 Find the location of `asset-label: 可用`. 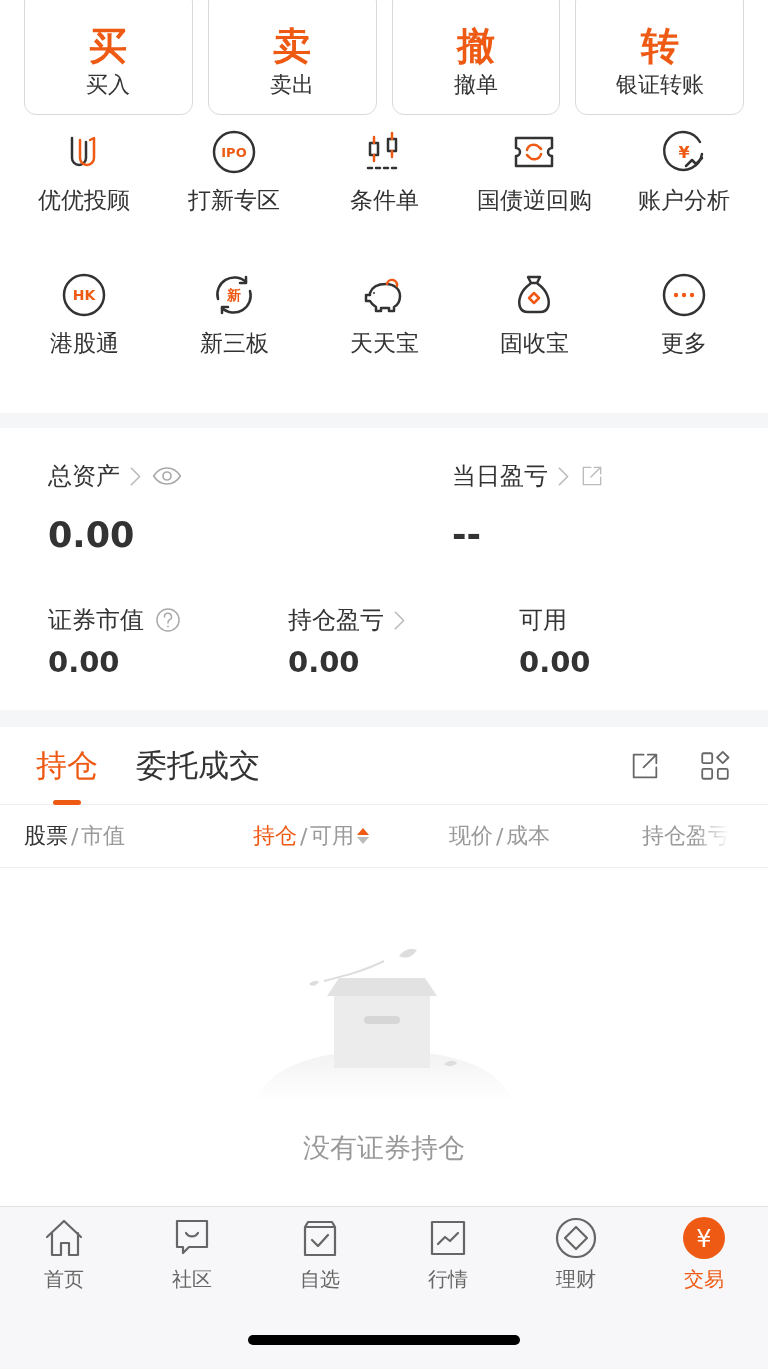

asset-label: 可用 is located at coordinates (543, 620).